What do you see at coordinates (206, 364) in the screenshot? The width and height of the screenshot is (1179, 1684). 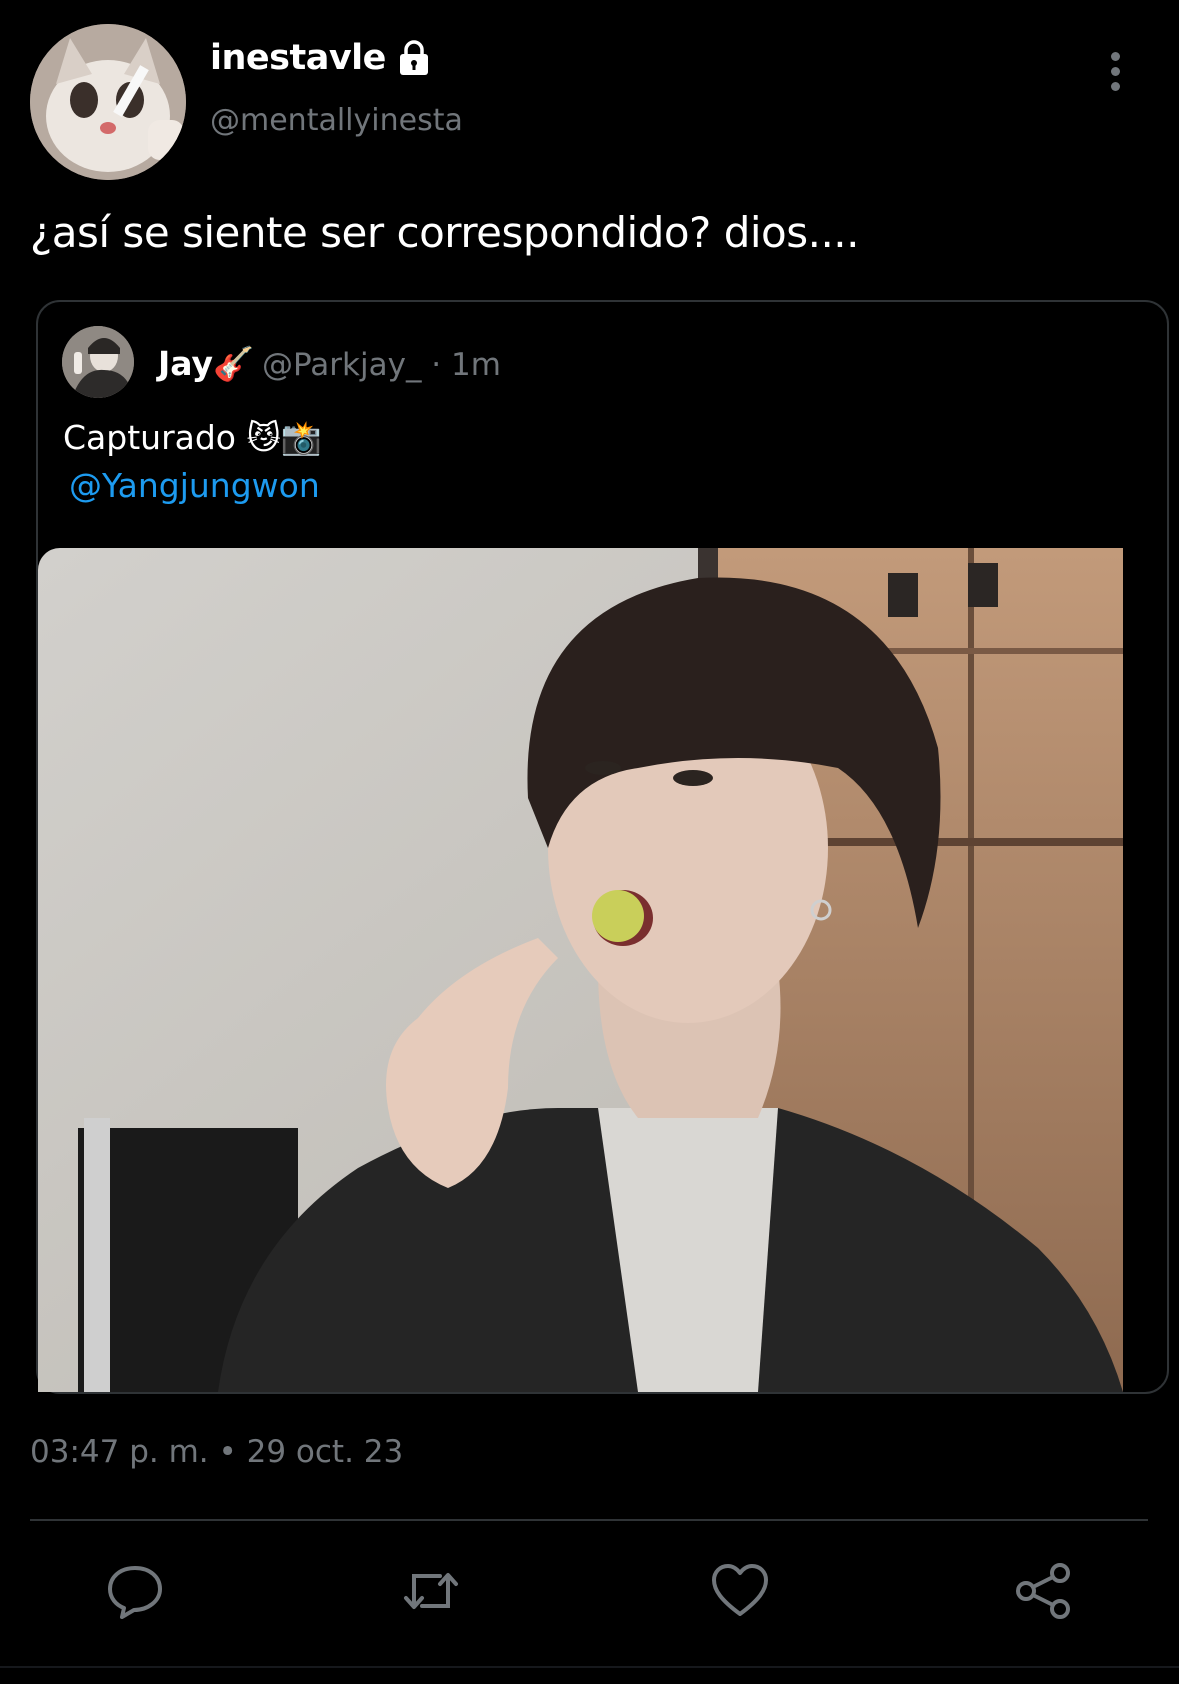 I see `quoted-display-name: Jay🎸` at bounding box center [206, 364].